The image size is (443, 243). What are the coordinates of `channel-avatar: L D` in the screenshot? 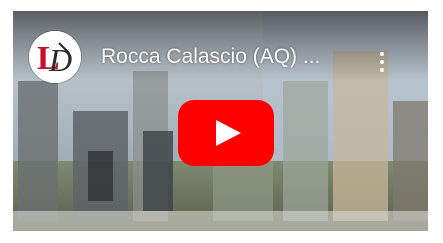 It's located at (55, 57).